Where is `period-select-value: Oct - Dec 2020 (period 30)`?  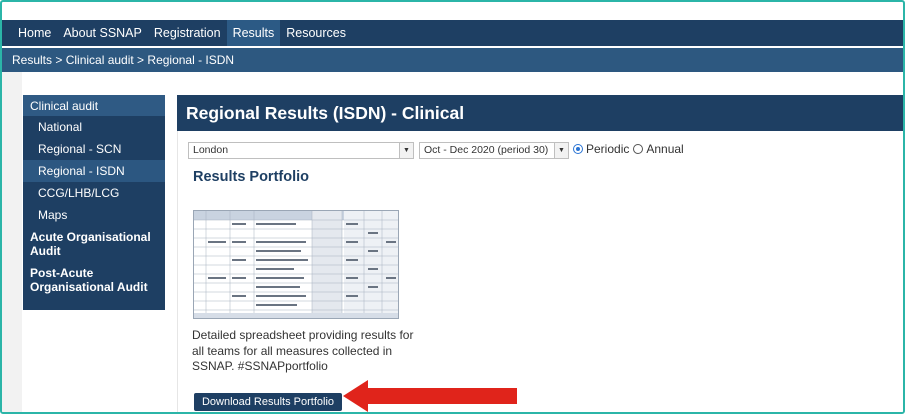 period-select-value: Oct - Dec 2020 (period 30) is located at coordinates (486, 150).